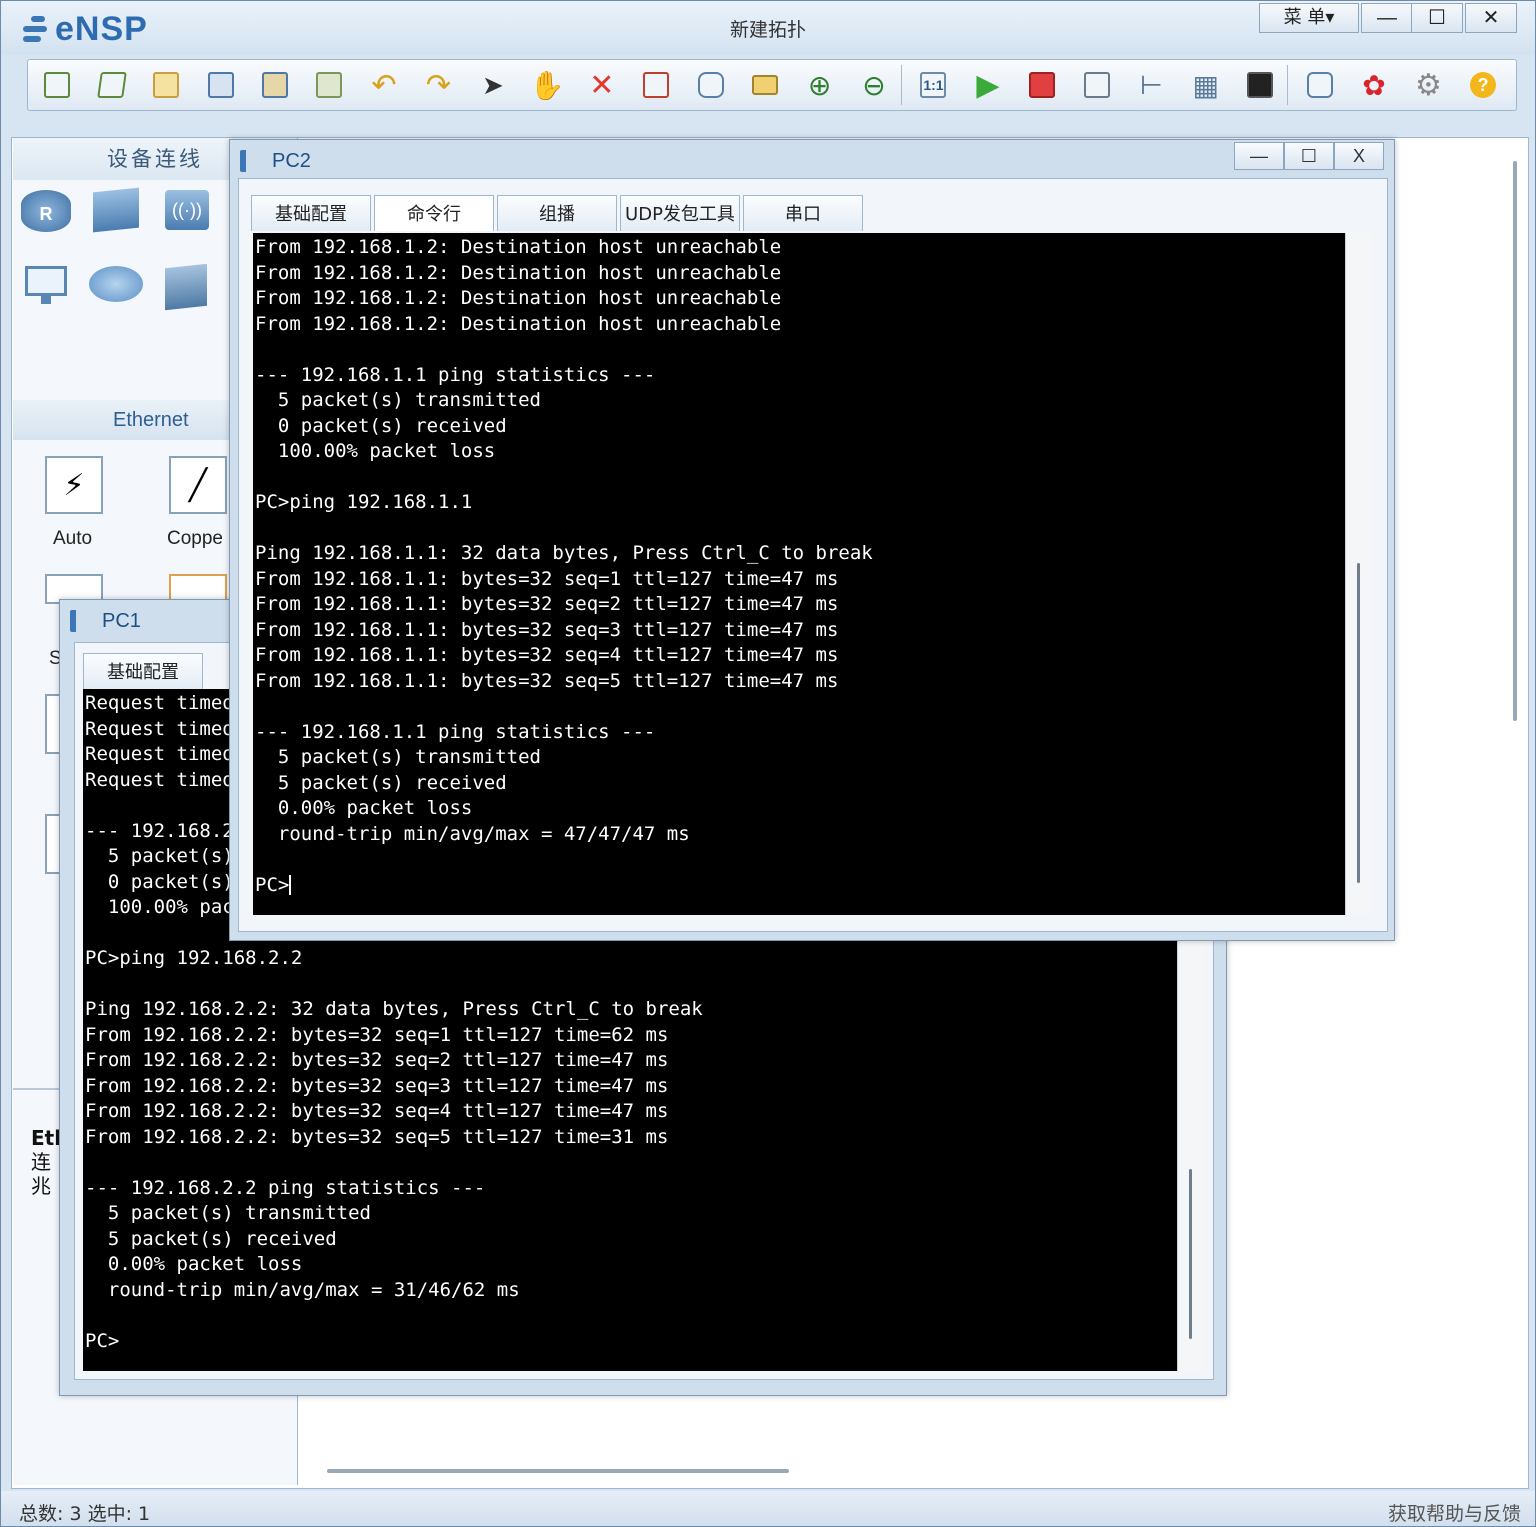  I want to click on cable-info-title: Etl, so click(46, 1138).